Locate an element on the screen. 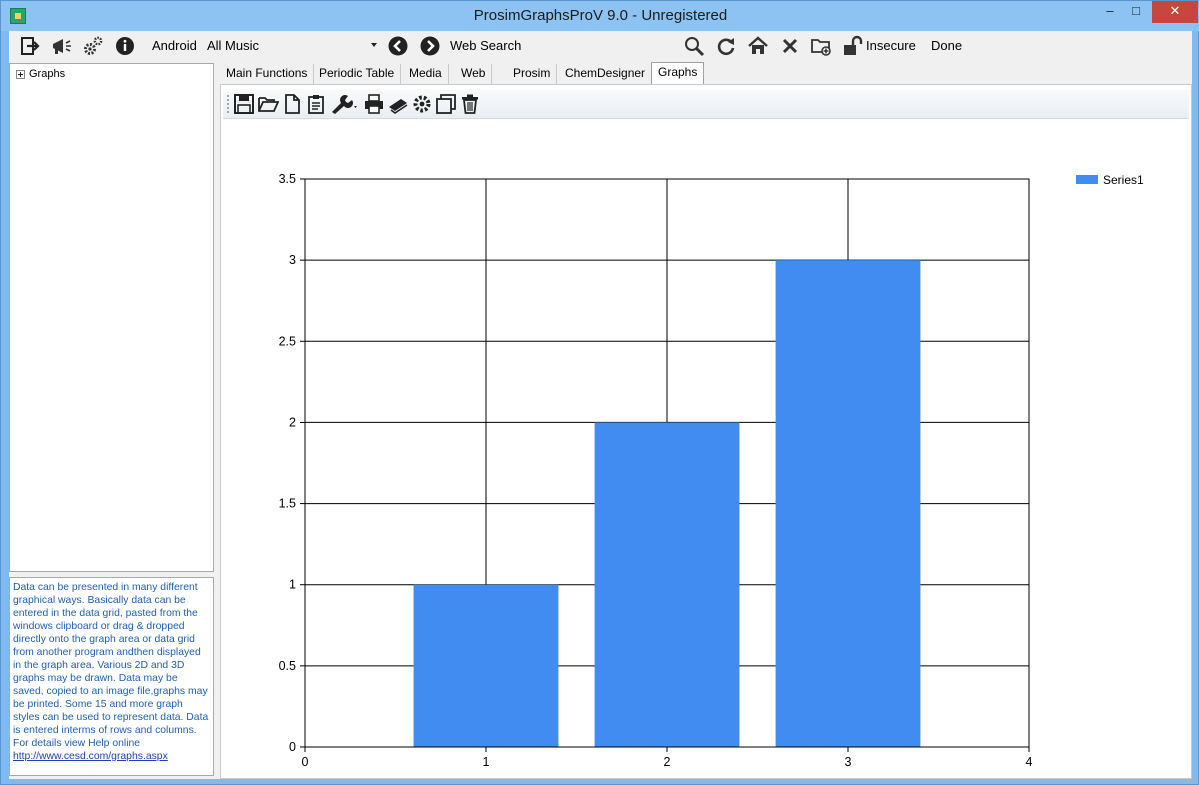  y-tick-label: 3 is located at coordinates (292, 260).